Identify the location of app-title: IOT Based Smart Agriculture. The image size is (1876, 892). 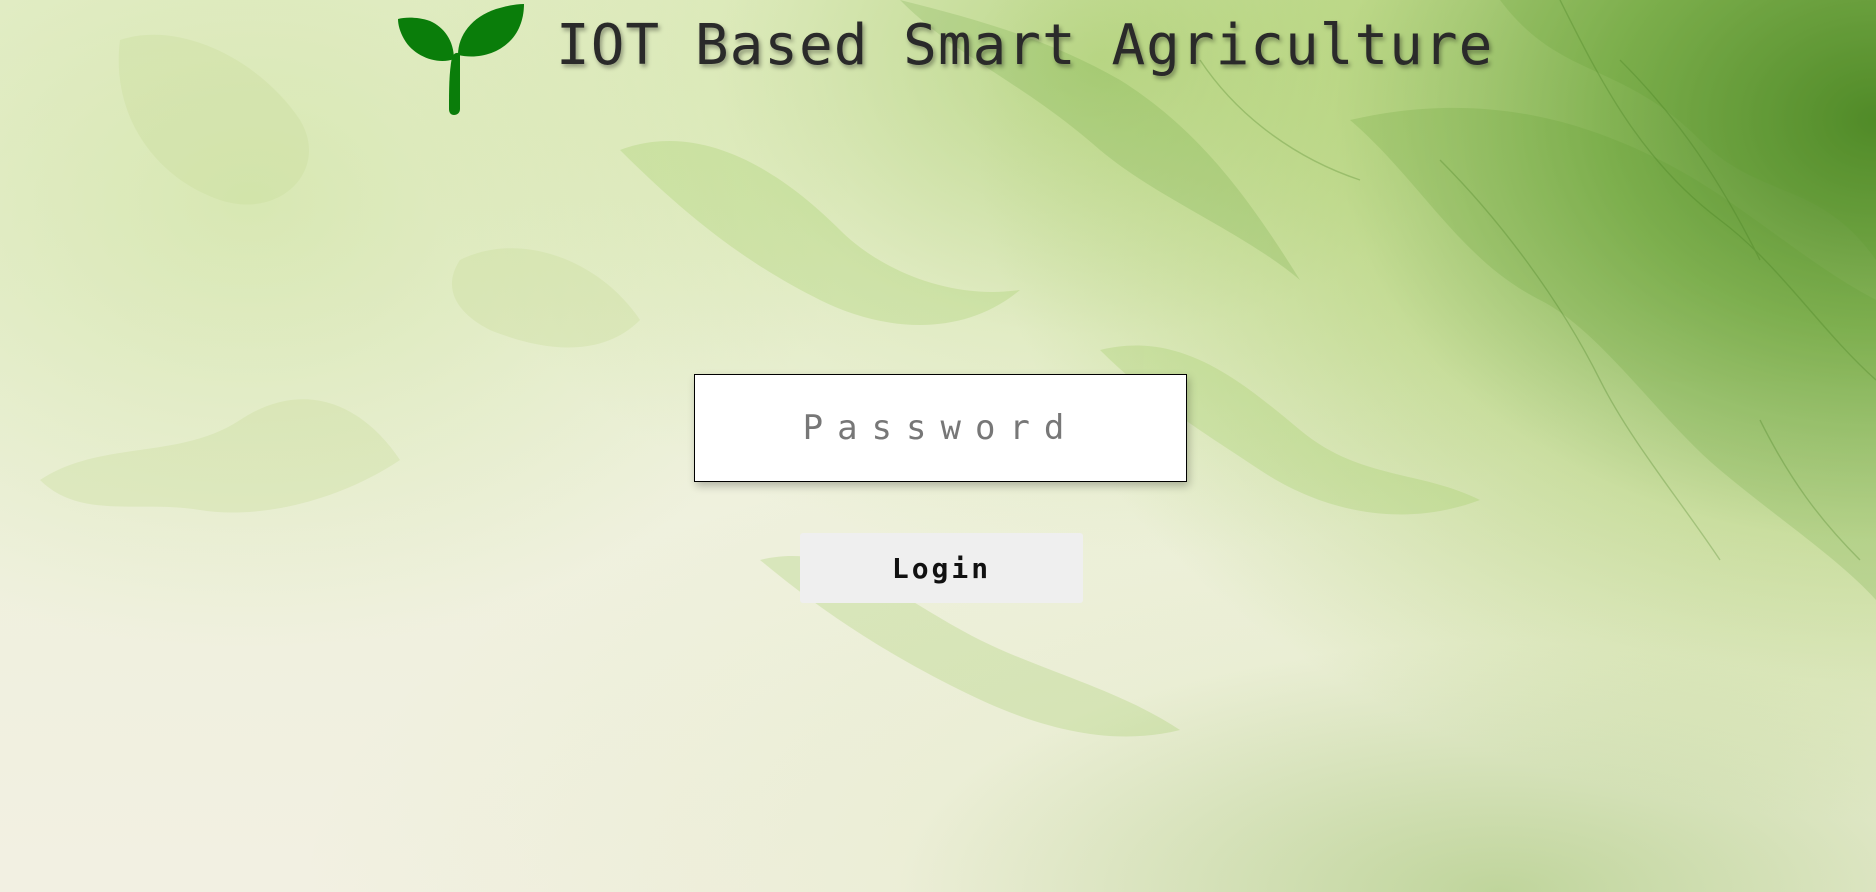
(1025, 45).